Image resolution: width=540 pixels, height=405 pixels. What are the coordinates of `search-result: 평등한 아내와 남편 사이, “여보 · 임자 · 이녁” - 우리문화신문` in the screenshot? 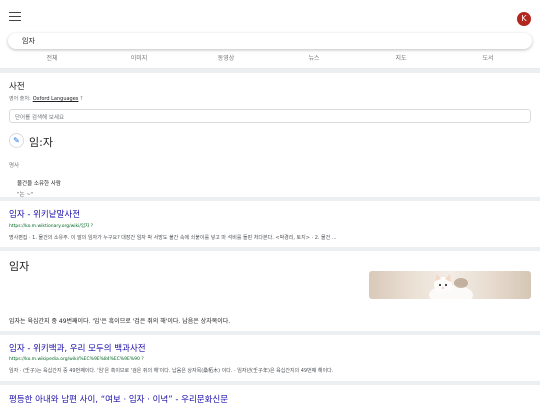 It's located at (270, 399).